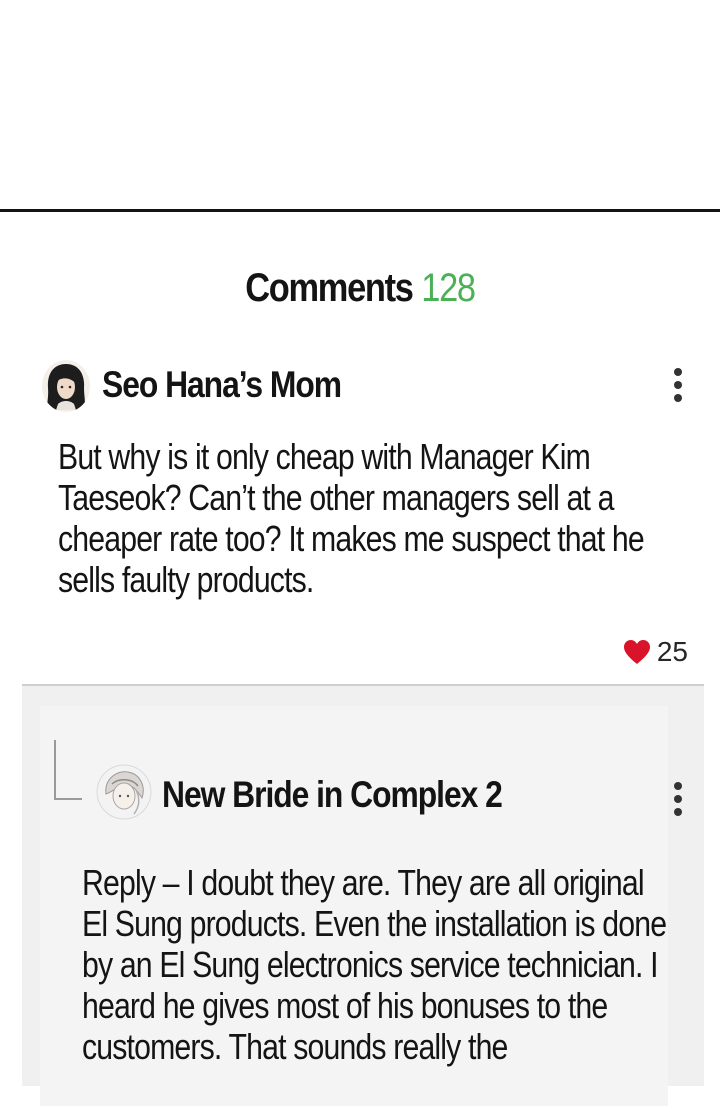 This screenshot has height=1106, width=720. What do you see at coordinates (124, 792) in the screenshot?
I see `bride-avatar-icon` at bounding box center [124, 792].